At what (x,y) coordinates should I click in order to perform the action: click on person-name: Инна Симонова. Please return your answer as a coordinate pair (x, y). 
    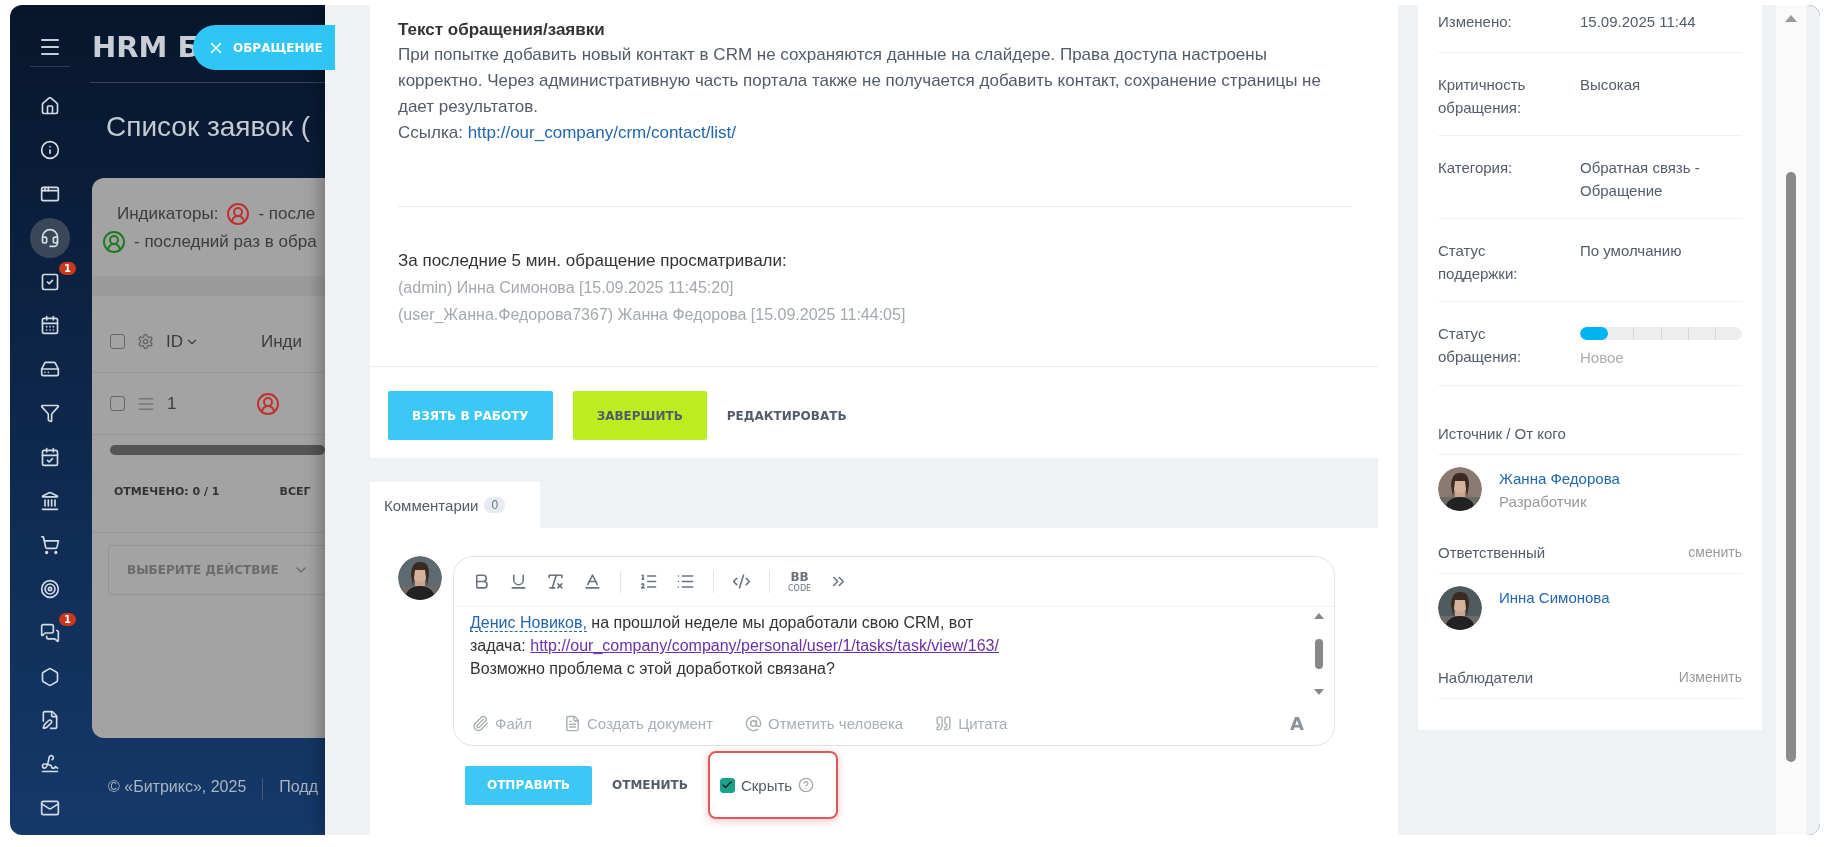
    Looking at the image, I should click on (1554, 597).